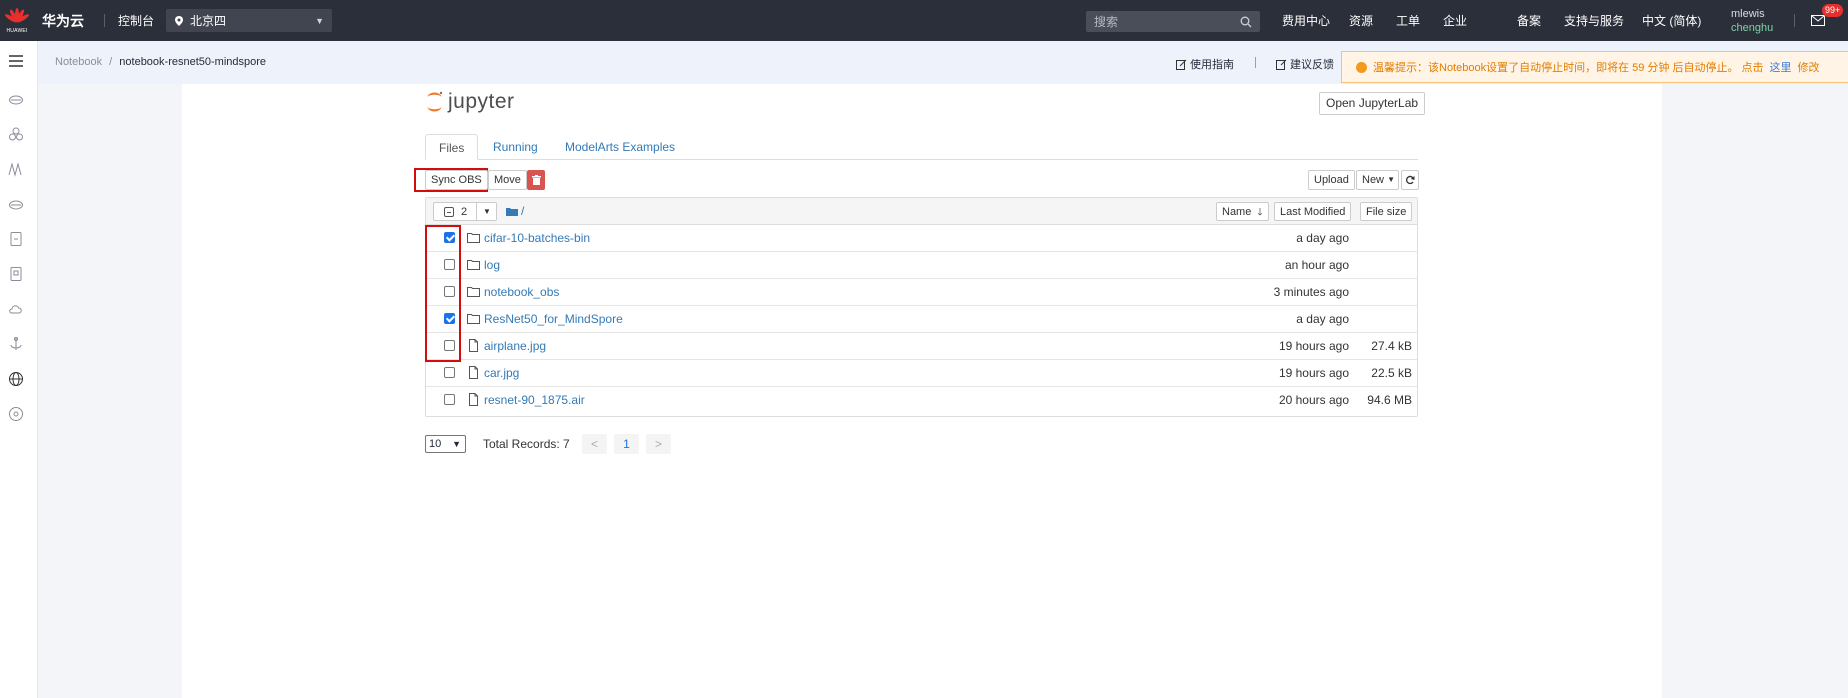  What do you see at coordinates (1312, 65) in the screenshot?
I see `feedback-label: 建议反馈` at bounding box center [1312, 65].